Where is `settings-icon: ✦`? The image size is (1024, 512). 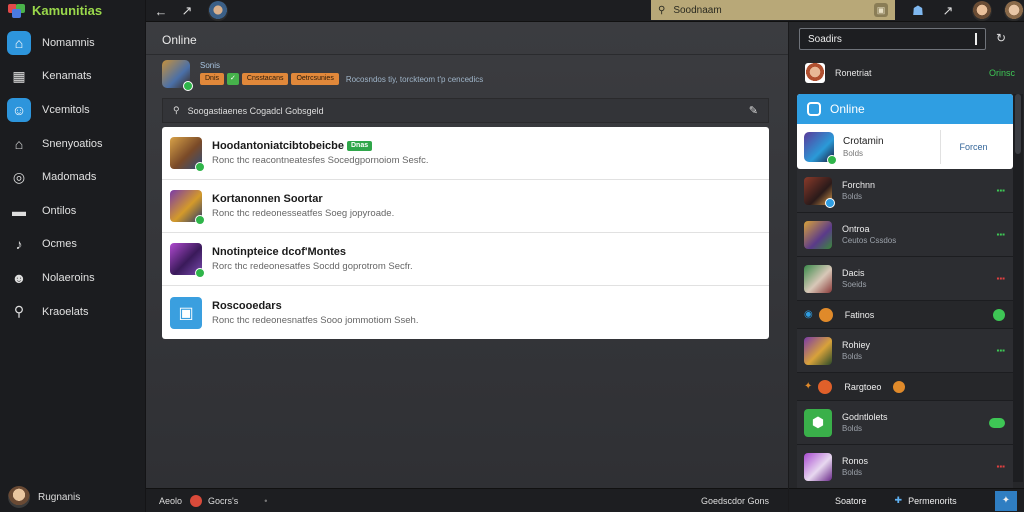 settings-icon: ✦ is located at coordinates (1006, 500).